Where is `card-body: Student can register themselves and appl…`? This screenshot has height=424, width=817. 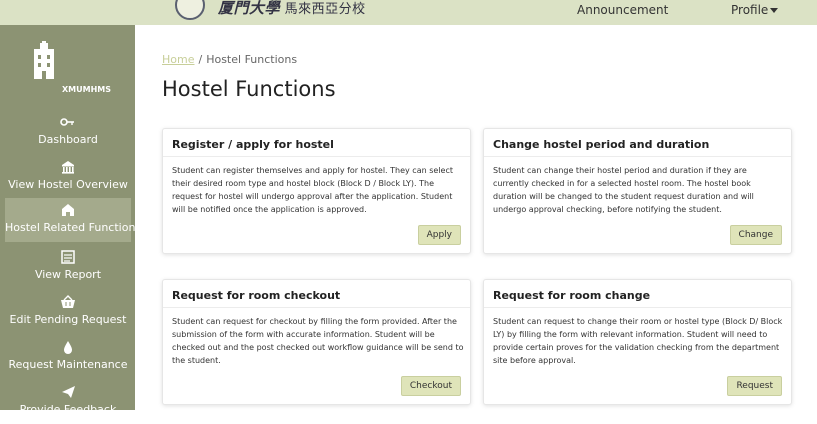 card-body: Student can register themselves and appl… is located at coordinates (312, 190).